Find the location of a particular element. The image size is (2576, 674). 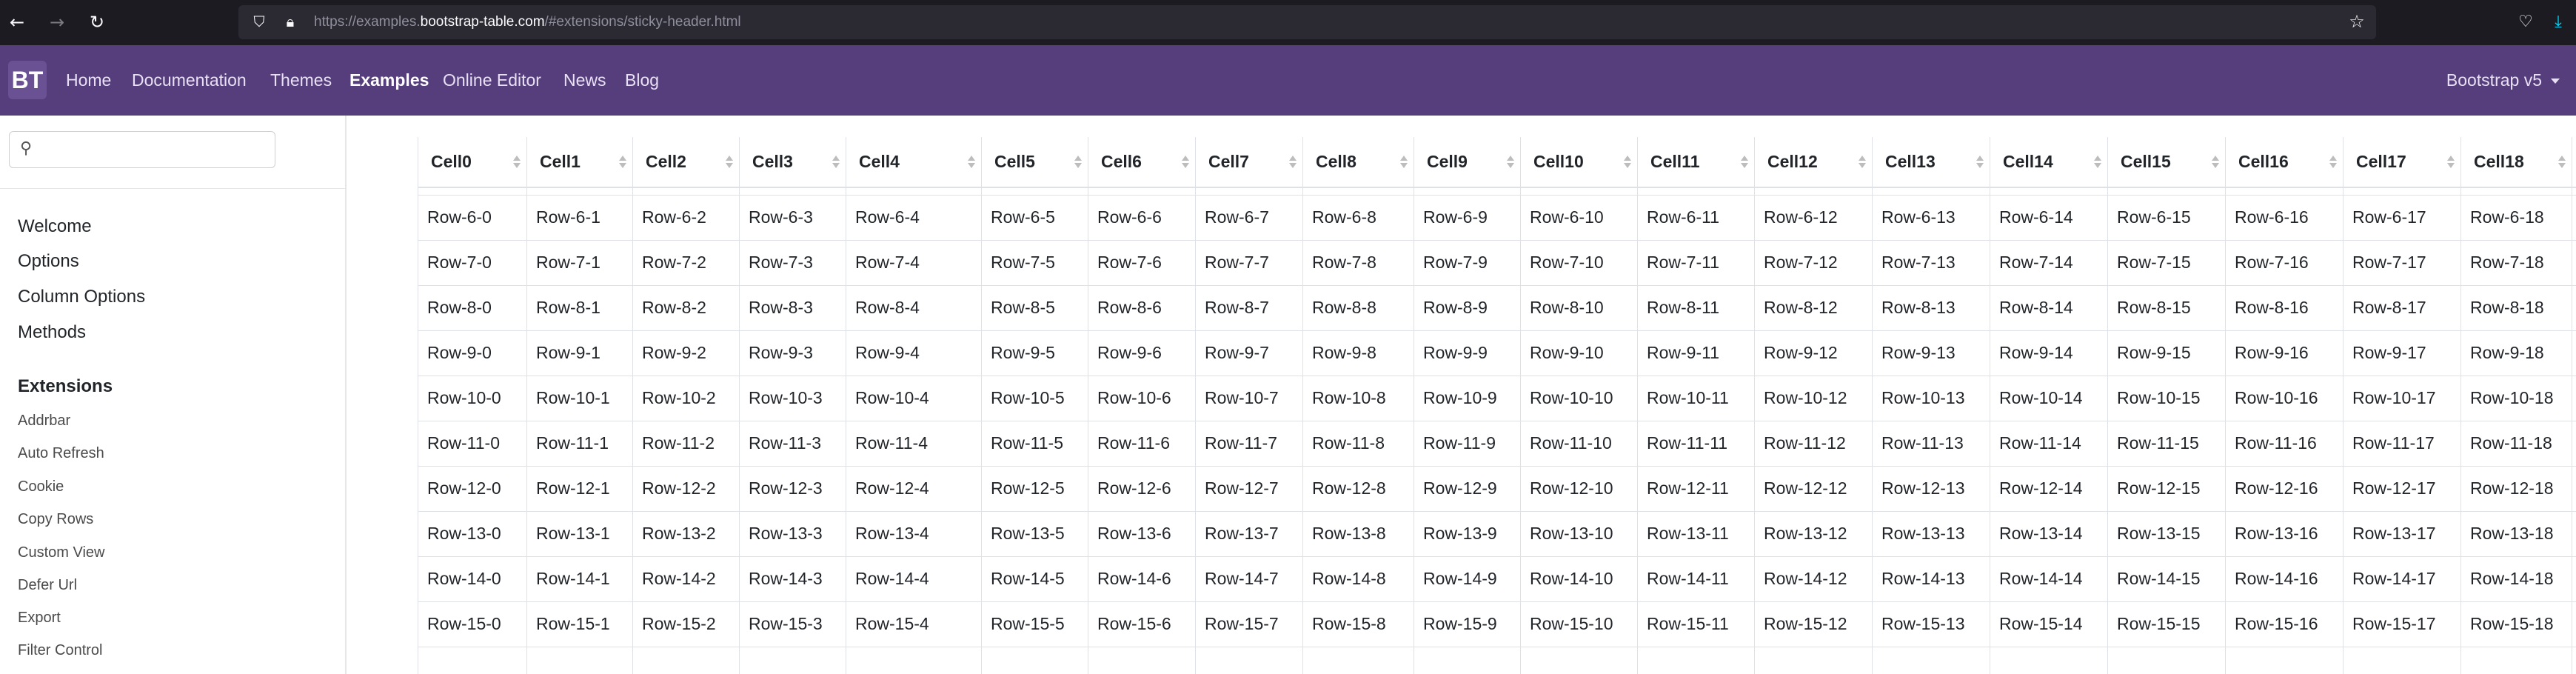

column-header: Cell6 is located at coordinates (1141, 162).